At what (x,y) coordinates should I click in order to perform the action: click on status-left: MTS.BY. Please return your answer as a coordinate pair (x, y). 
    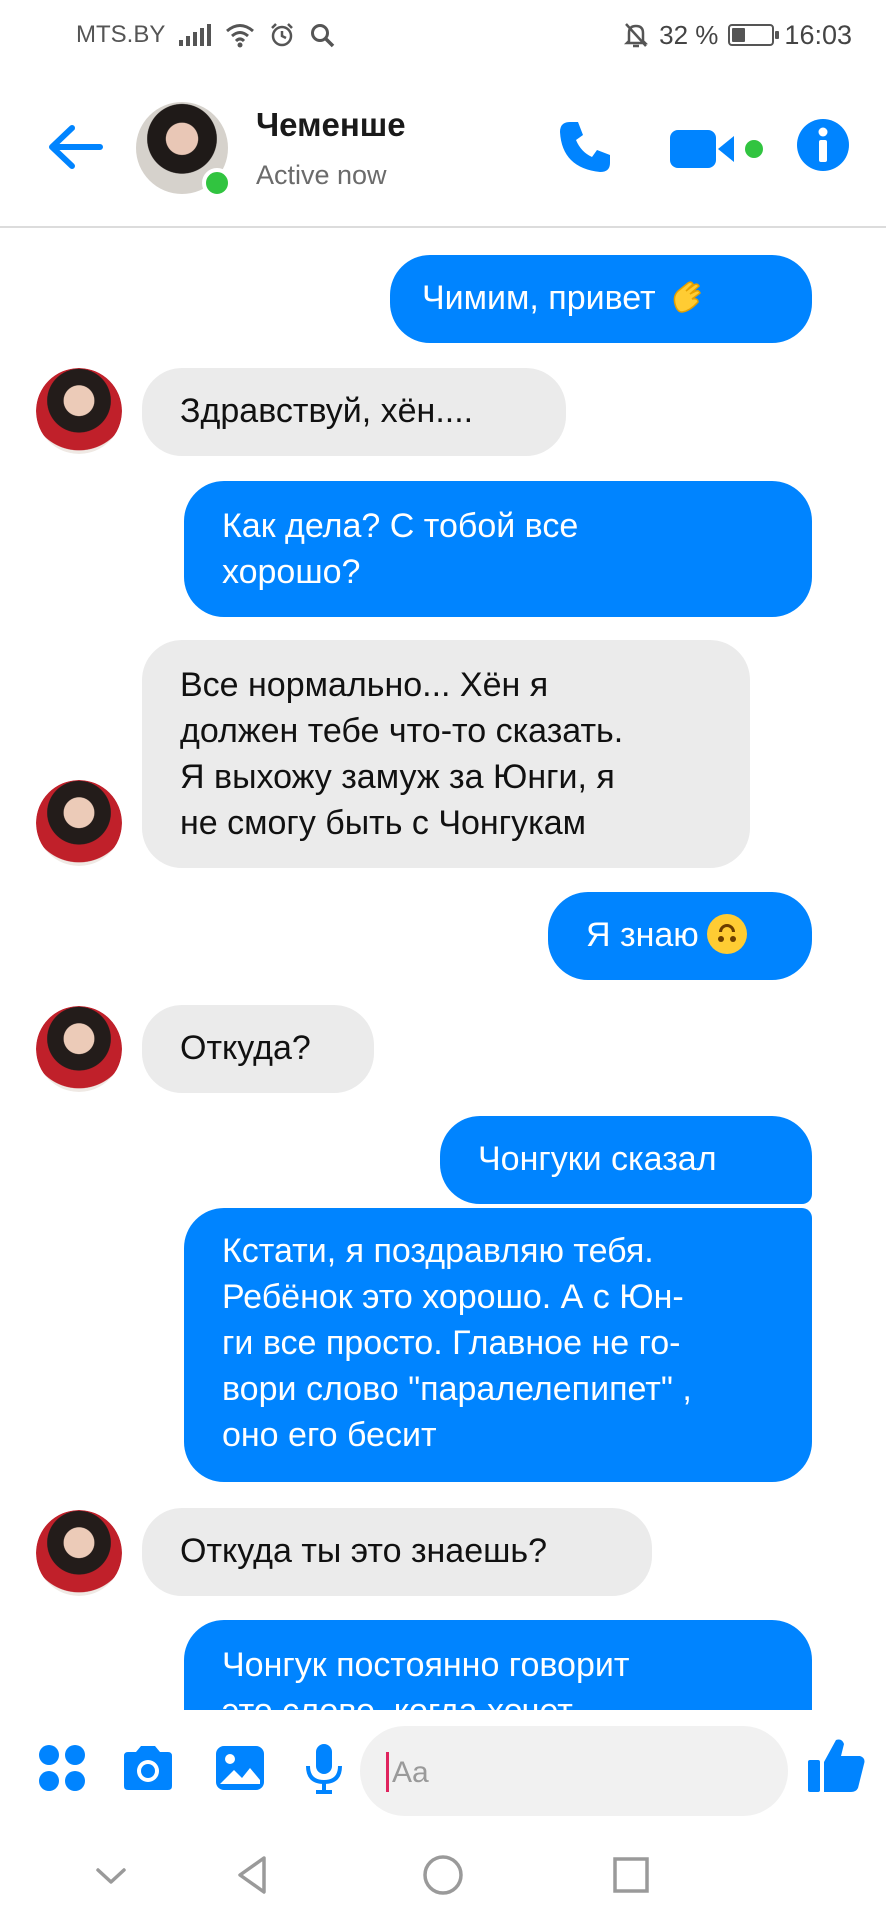
    Looking at the image, I should click on (205, 35).